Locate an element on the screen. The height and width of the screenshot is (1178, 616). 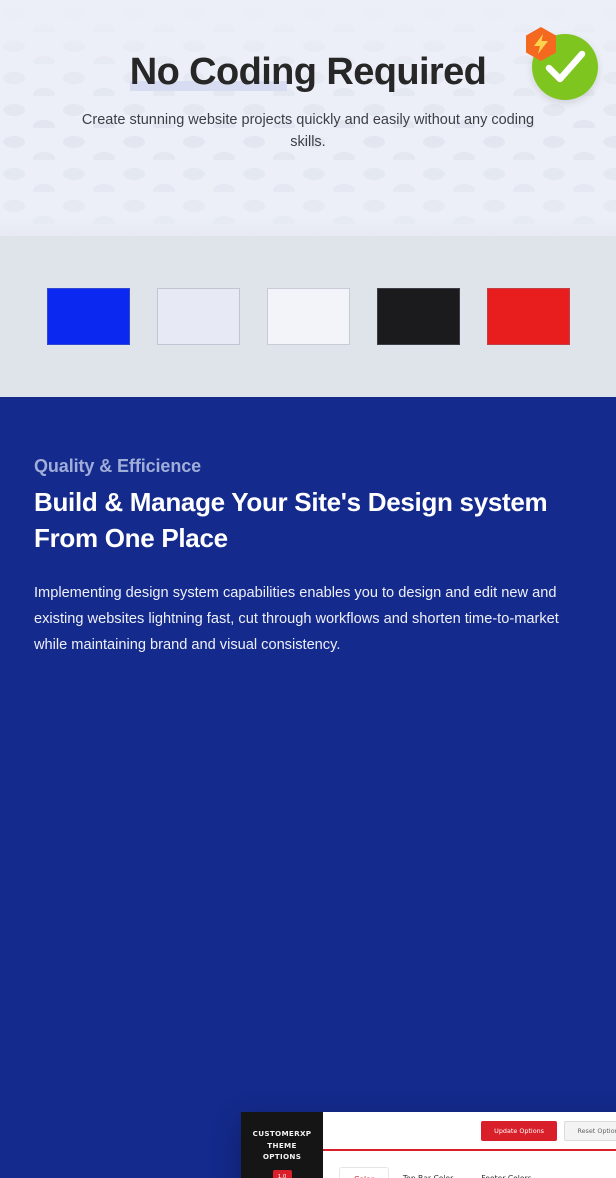
tab-color: Color is located at coordinates (364, 1172).